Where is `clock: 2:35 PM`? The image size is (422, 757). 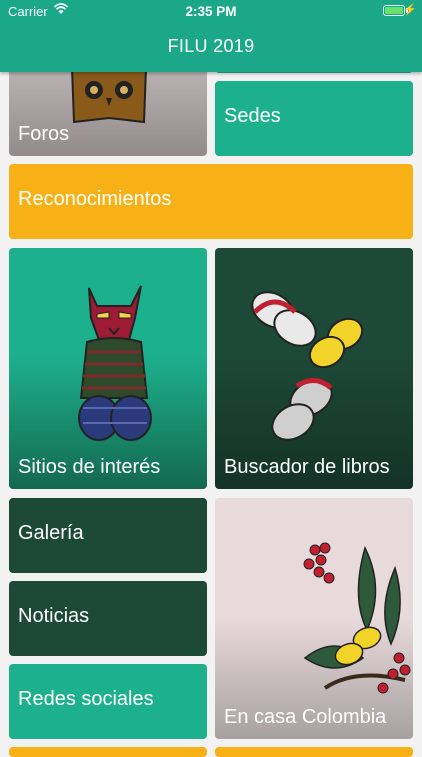 clock: 2:35 PM is located at coordinates (211, 11).